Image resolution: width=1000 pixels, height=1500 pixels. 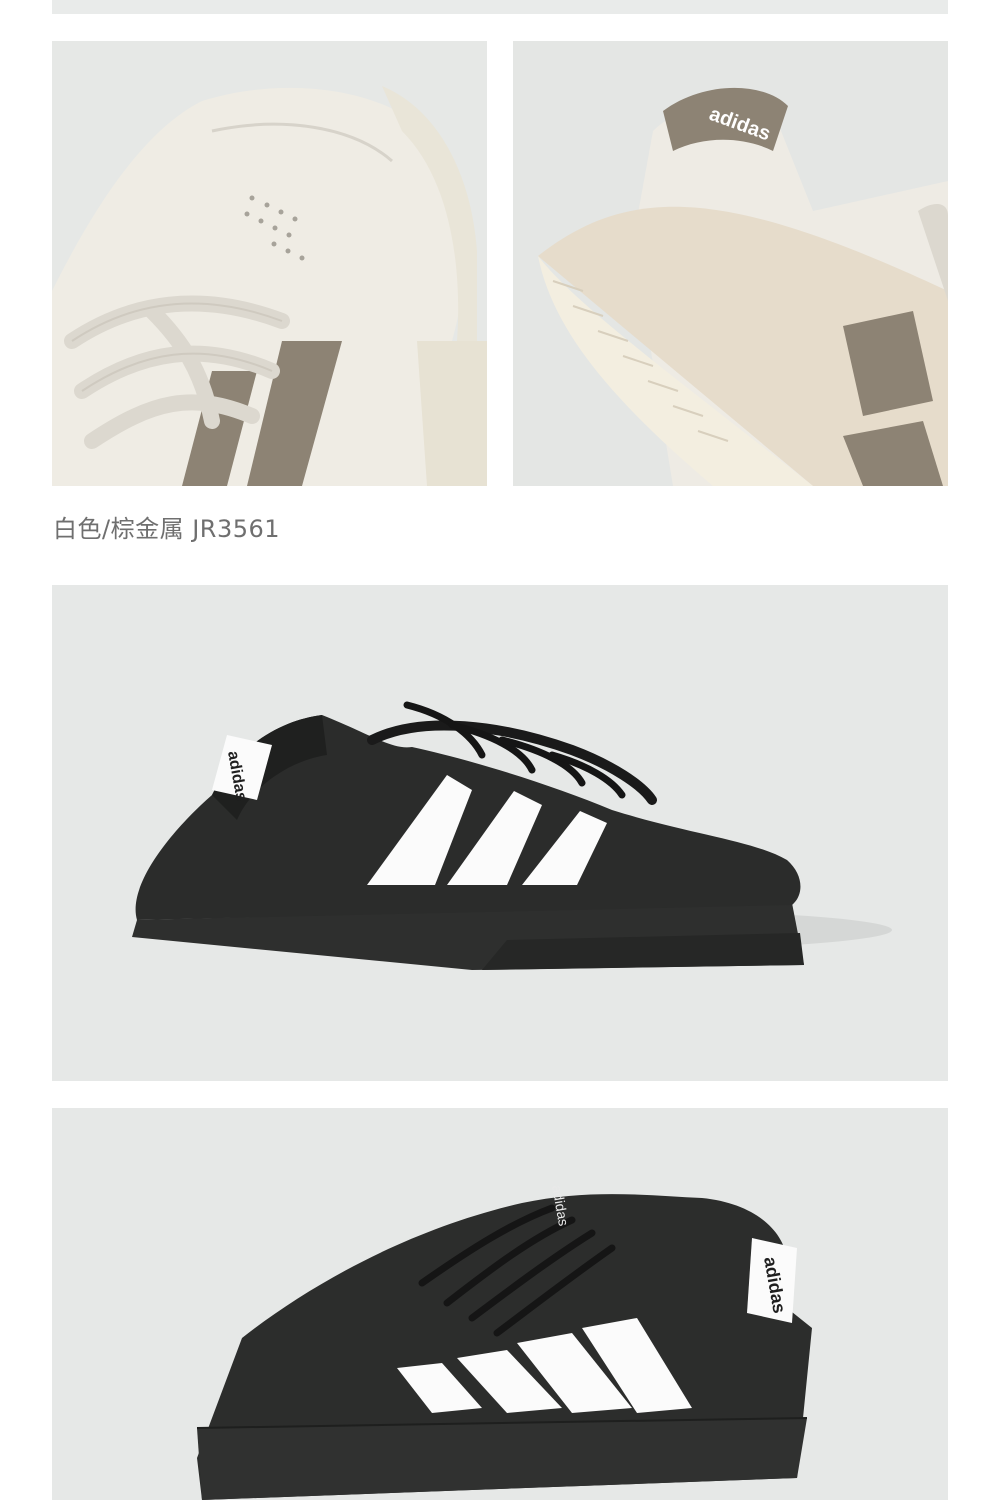 I want to click on color-variant-caption: 白色/棕金属 JR3561, so click(x=167, y=529).